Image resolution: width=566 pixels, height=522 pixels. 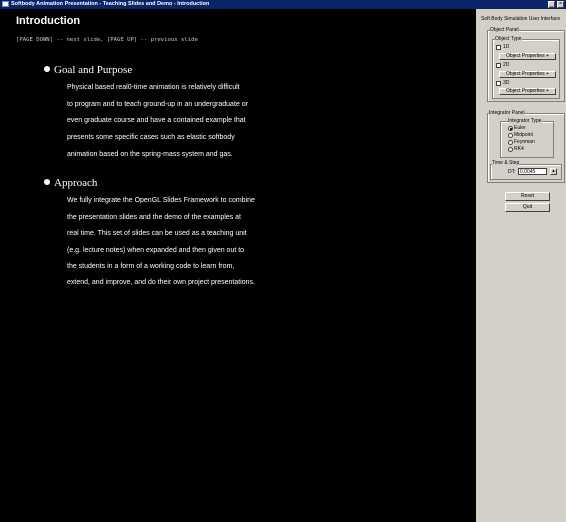 I want to click on radio-euler, so click(x=510, y=128).